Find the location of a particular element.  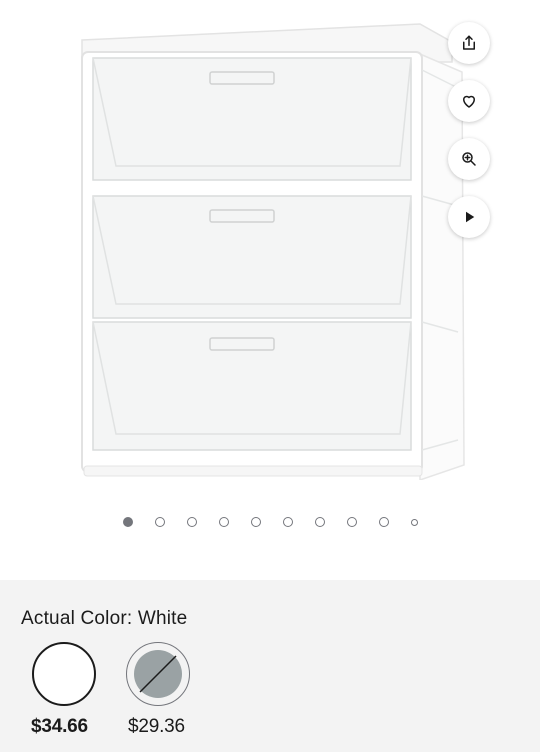

price-grey: $29.36 is located at coordinates (156, 726).